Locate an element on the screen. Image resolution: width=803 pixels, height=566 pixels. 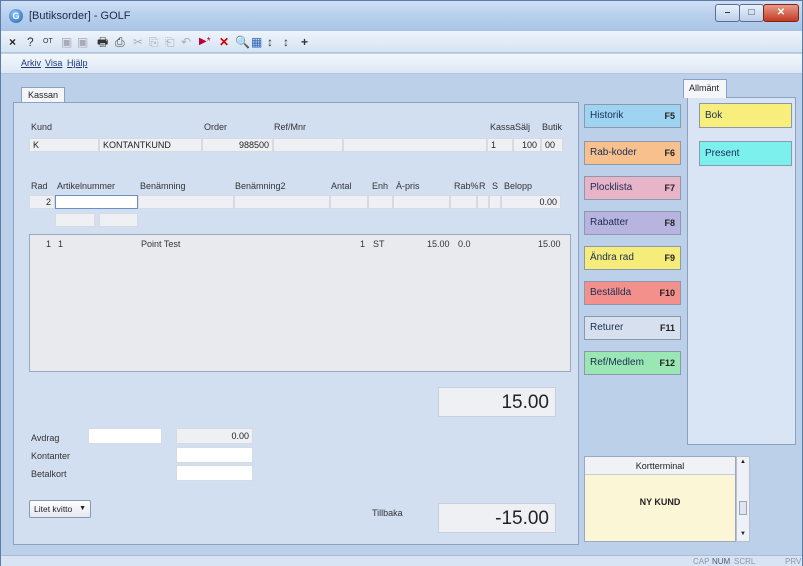
rabatter-label: Rabatter is located at coordinates (609, 222).